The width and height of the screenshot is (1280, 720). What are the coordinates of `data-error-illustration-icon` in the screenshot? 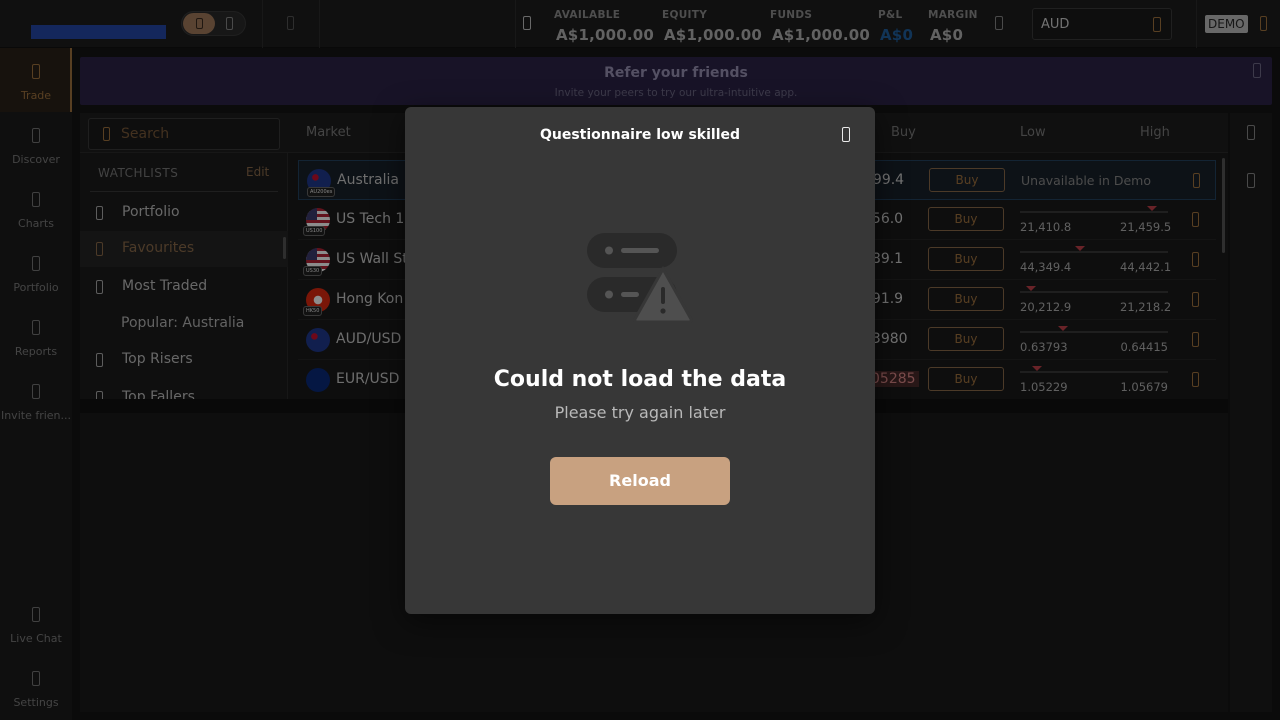 It's located at (640, 278).